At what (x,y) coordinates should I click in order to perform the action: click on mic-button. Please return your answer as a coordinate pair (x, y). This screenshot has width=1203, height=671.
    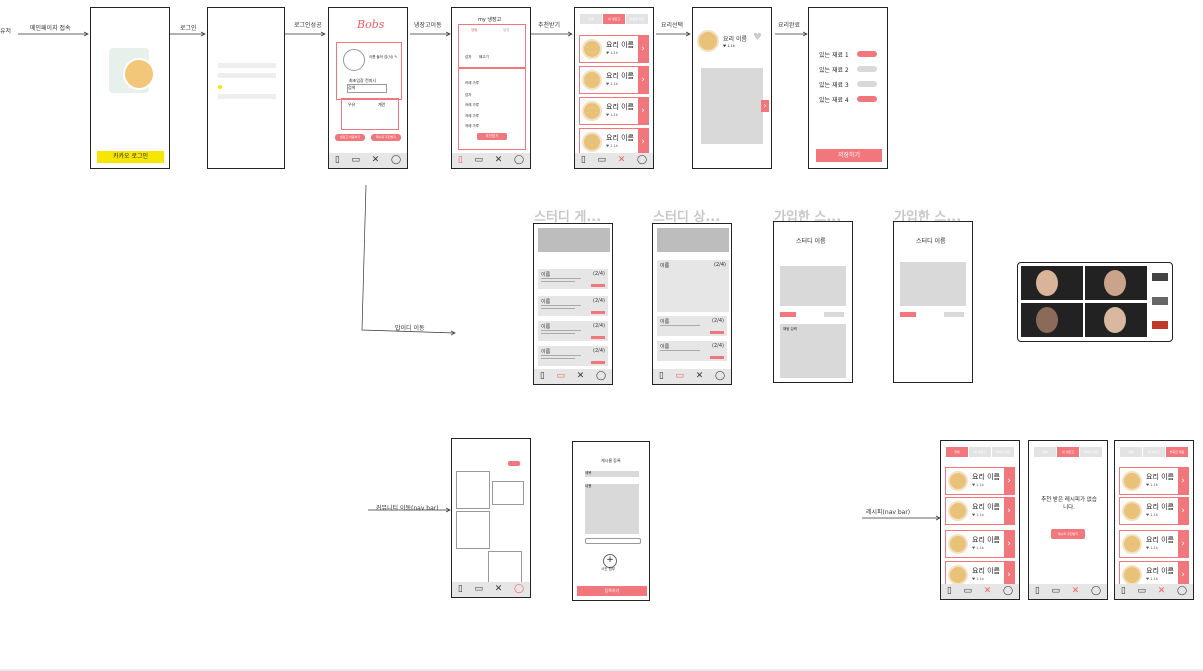
    Looking at the image, I should click on (1160, 277).